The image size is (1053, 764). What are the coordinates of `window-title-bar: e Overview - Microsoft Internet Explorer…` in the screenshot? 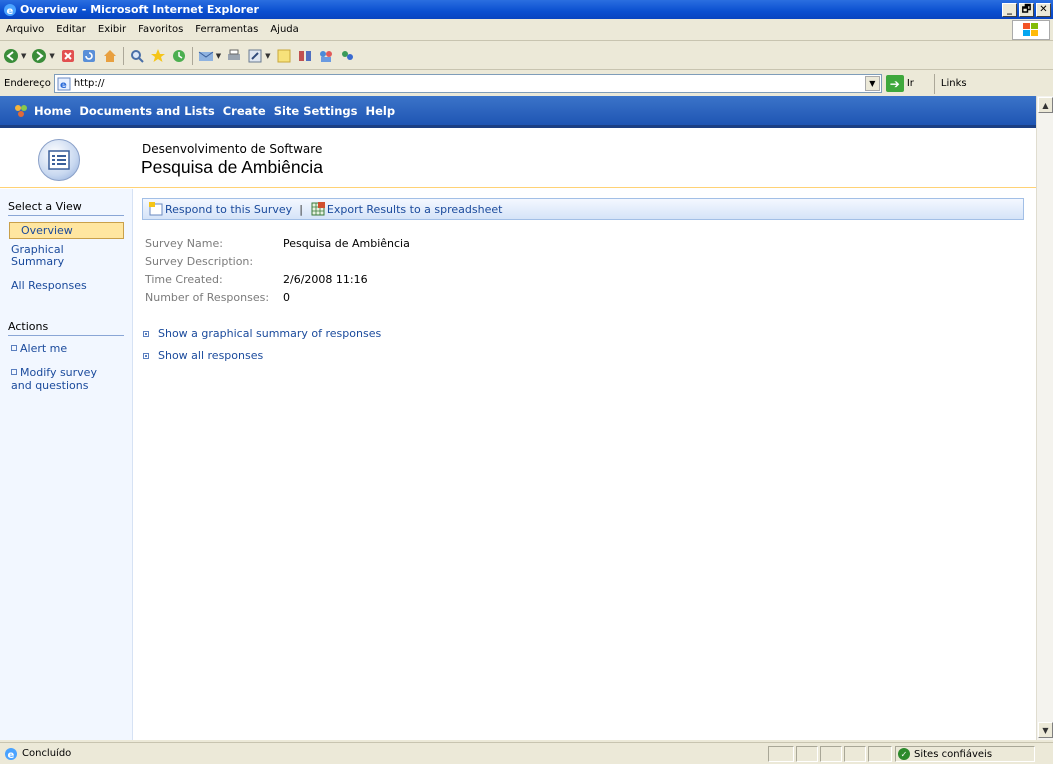 It's located at (526, 9).